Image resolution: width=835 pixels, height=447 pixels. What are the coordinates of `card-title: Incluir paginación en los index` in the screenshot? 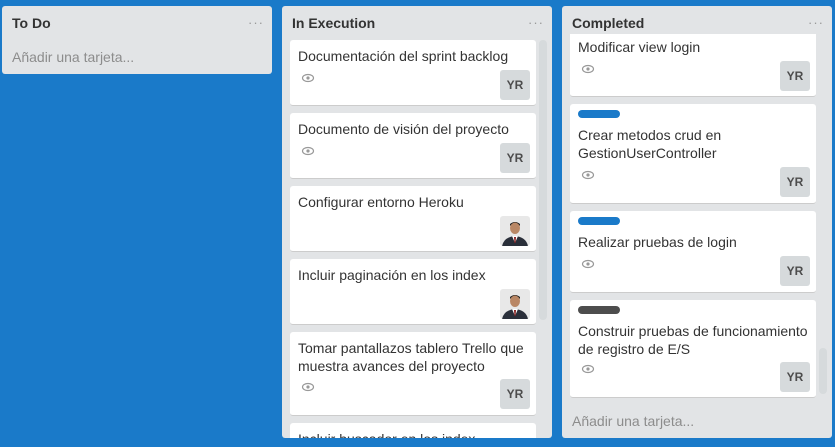 It's located at (392, 275).